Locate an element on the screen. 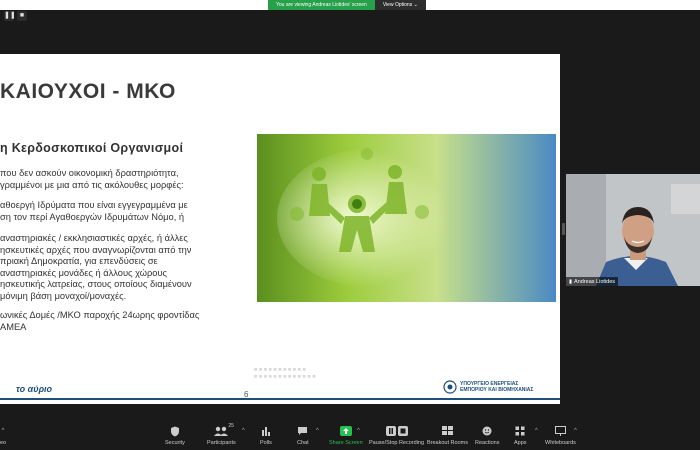 This screenshot has height=450, width=700. recording-icon is located at coordinates (396, 431).